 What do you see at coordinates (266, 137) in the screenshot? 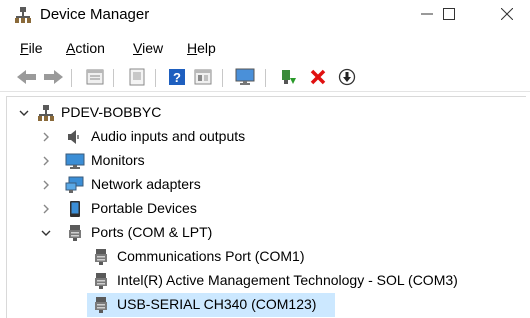
I see `tree-item-audio: Audio inputs and outputs` at bounding box center [266, 137].